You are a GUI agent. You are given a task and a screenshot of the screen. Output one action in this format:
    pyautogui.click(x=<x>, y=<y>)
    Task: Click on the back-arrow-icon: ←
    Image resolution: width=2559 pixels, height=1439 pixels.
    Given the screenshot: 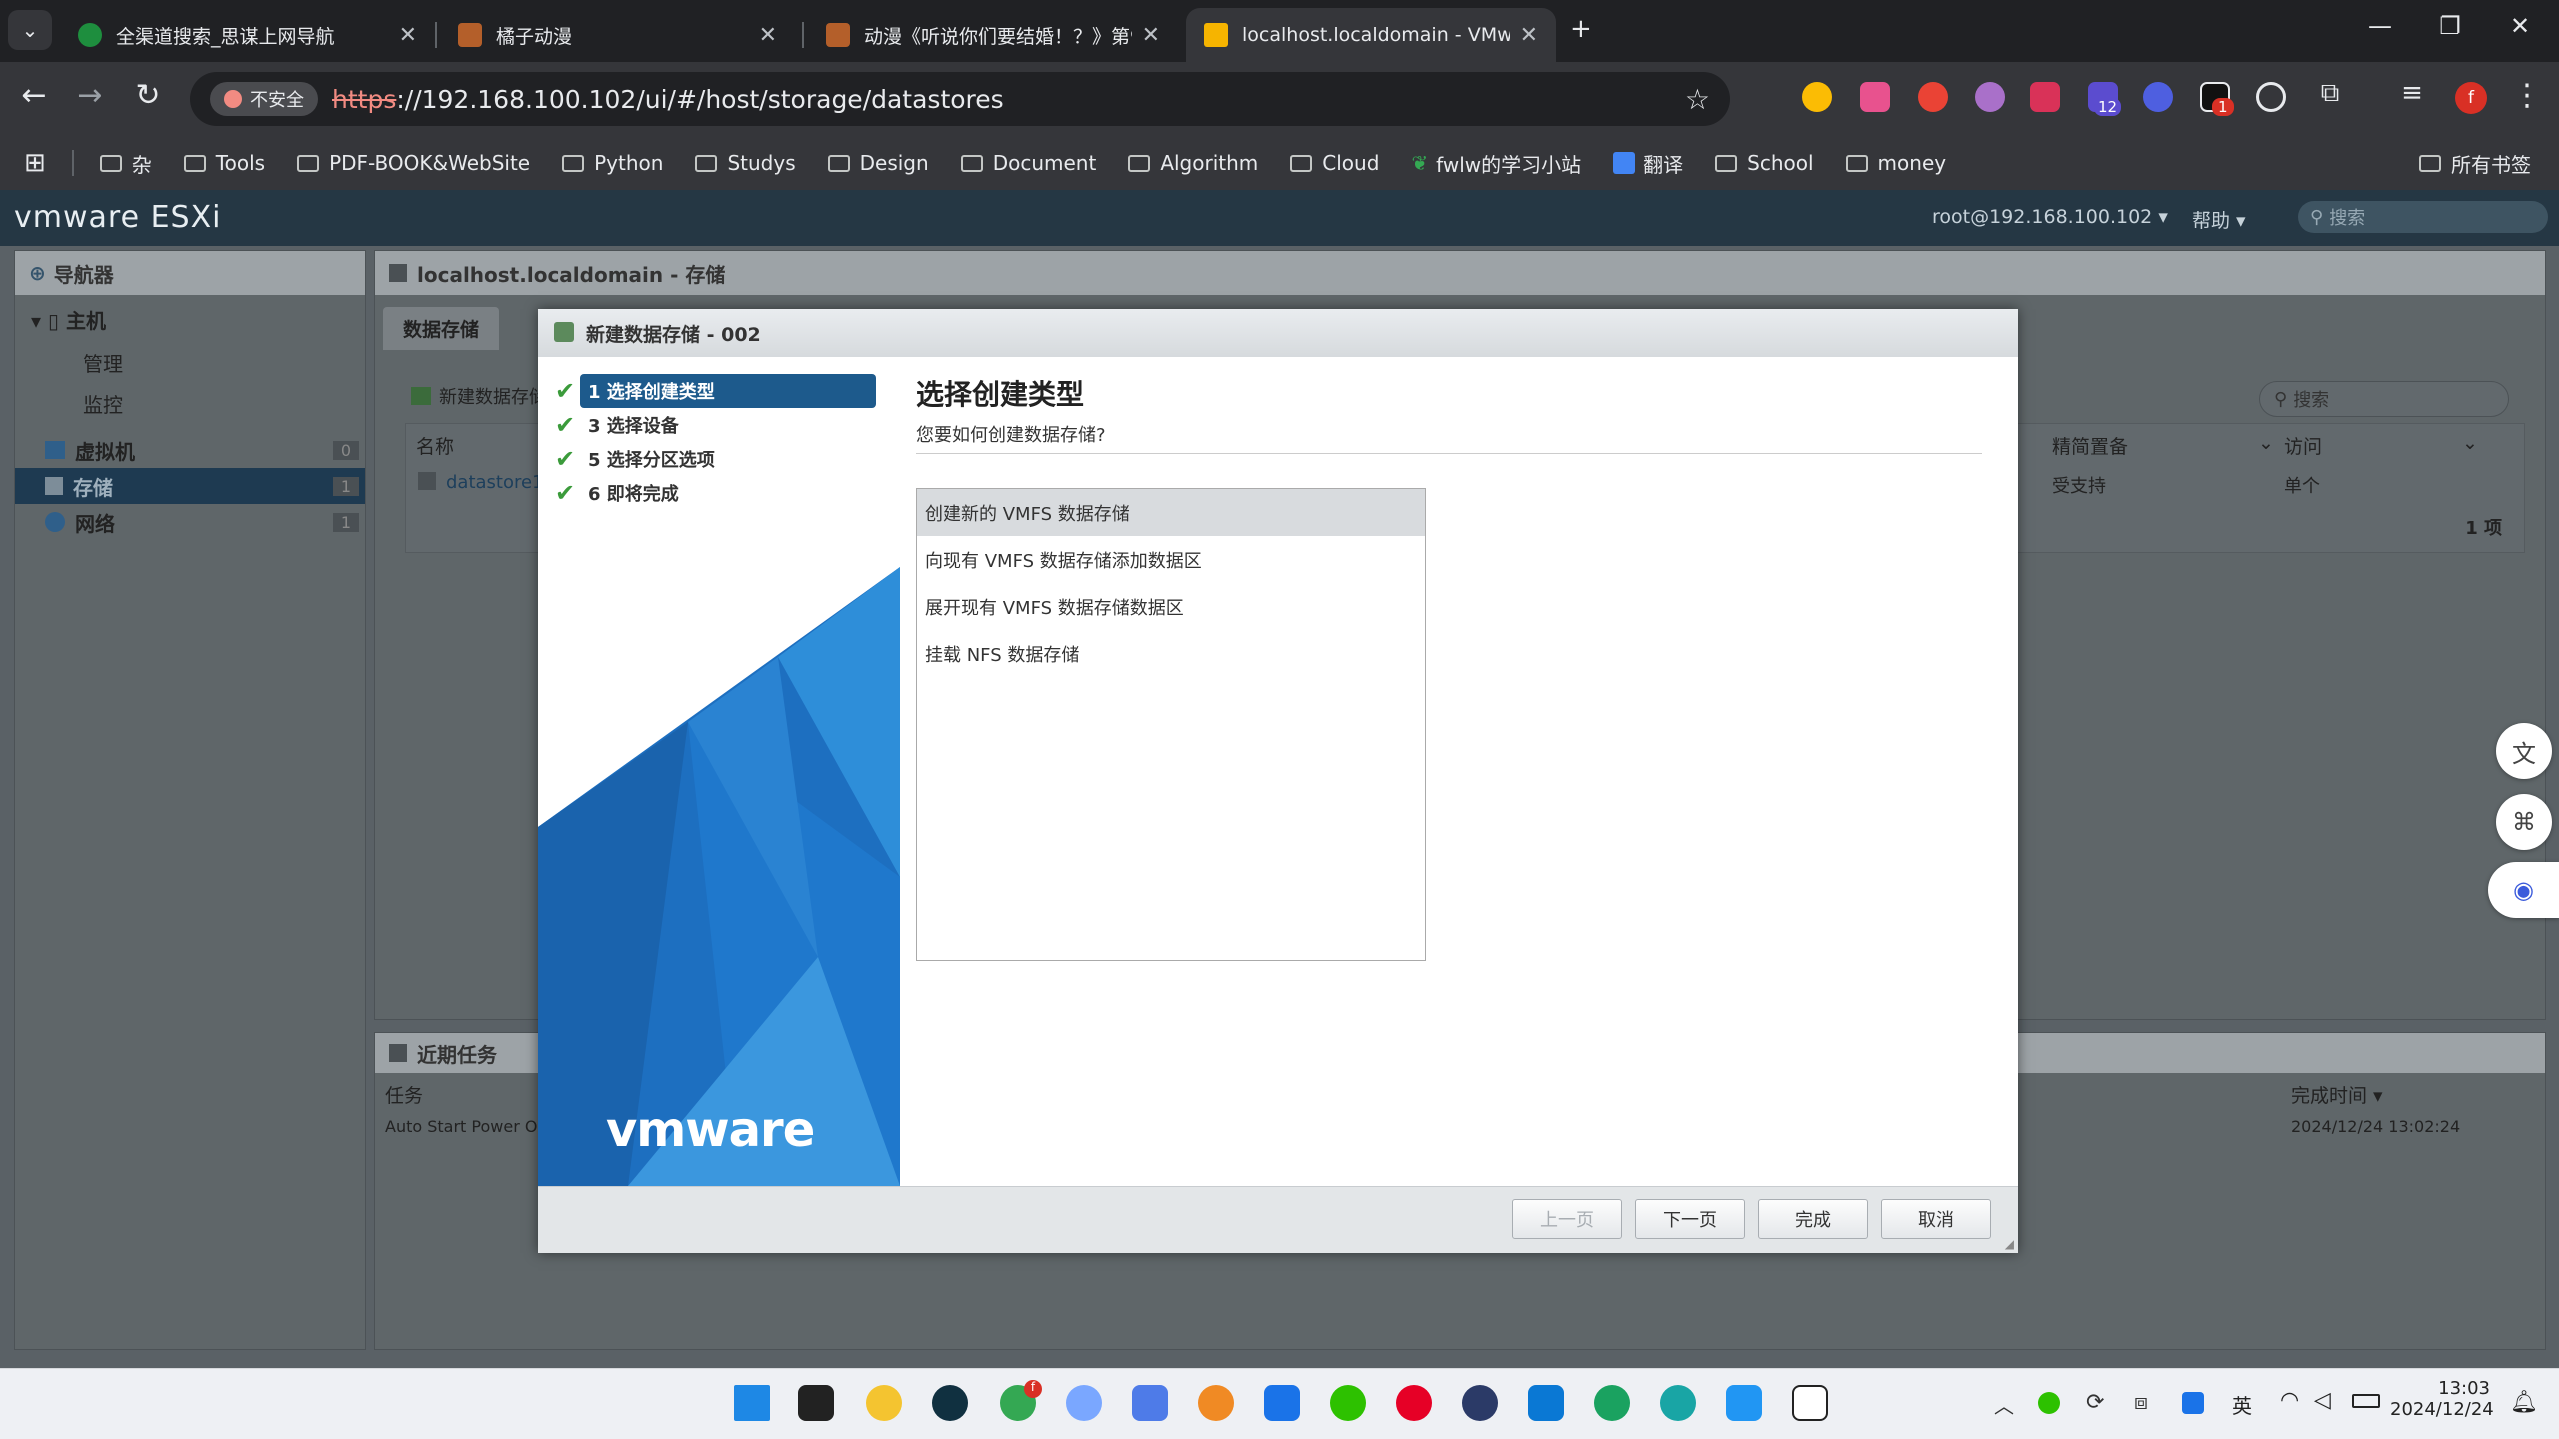 What is the action you would take?
    pyautogui.click(x=34, y=95)
    